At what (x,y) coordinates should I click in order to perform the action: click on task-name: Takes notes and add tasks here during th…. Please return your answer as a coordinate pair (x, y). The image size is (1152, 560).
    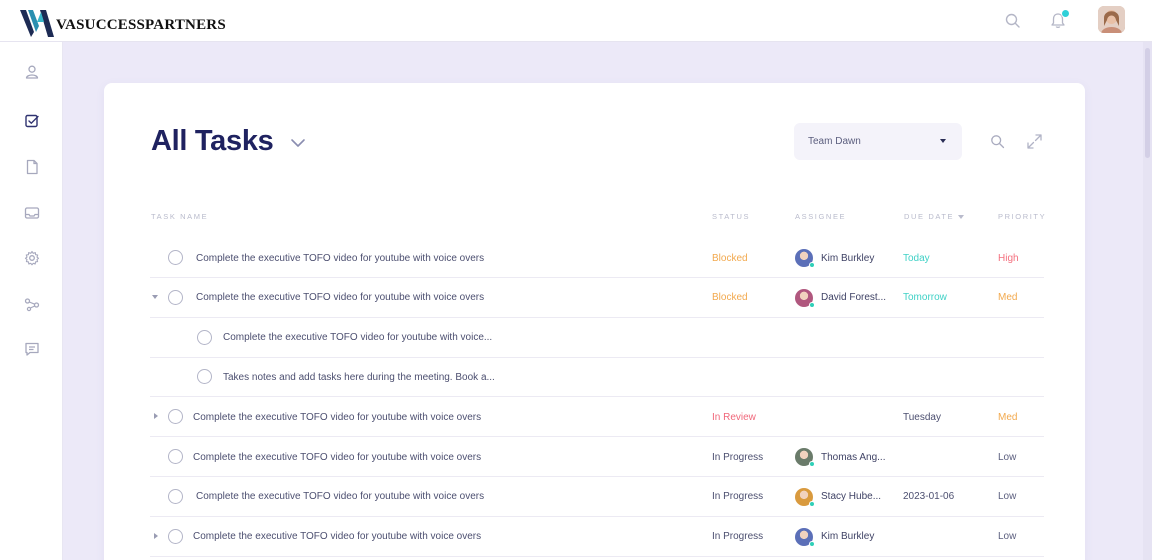
    Looking at the image, I should click on (359, 377).